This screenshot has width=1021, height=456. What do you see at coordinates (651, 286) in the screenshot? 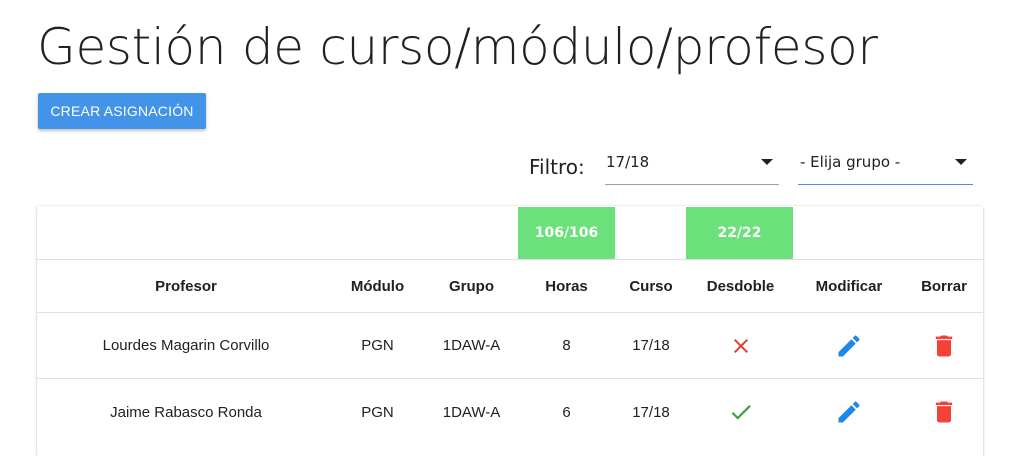
I see `header-curso: Curso` at bounding box center [651, 286].